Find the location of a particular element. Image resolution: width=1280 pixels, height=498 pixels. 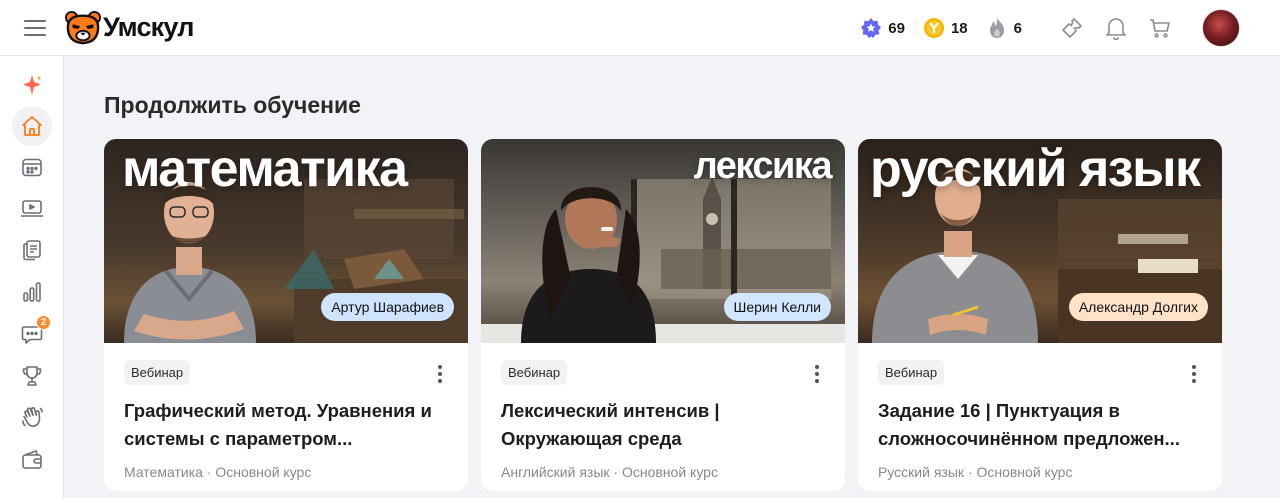

star-badge-icon is located at coordinates (871, 28).